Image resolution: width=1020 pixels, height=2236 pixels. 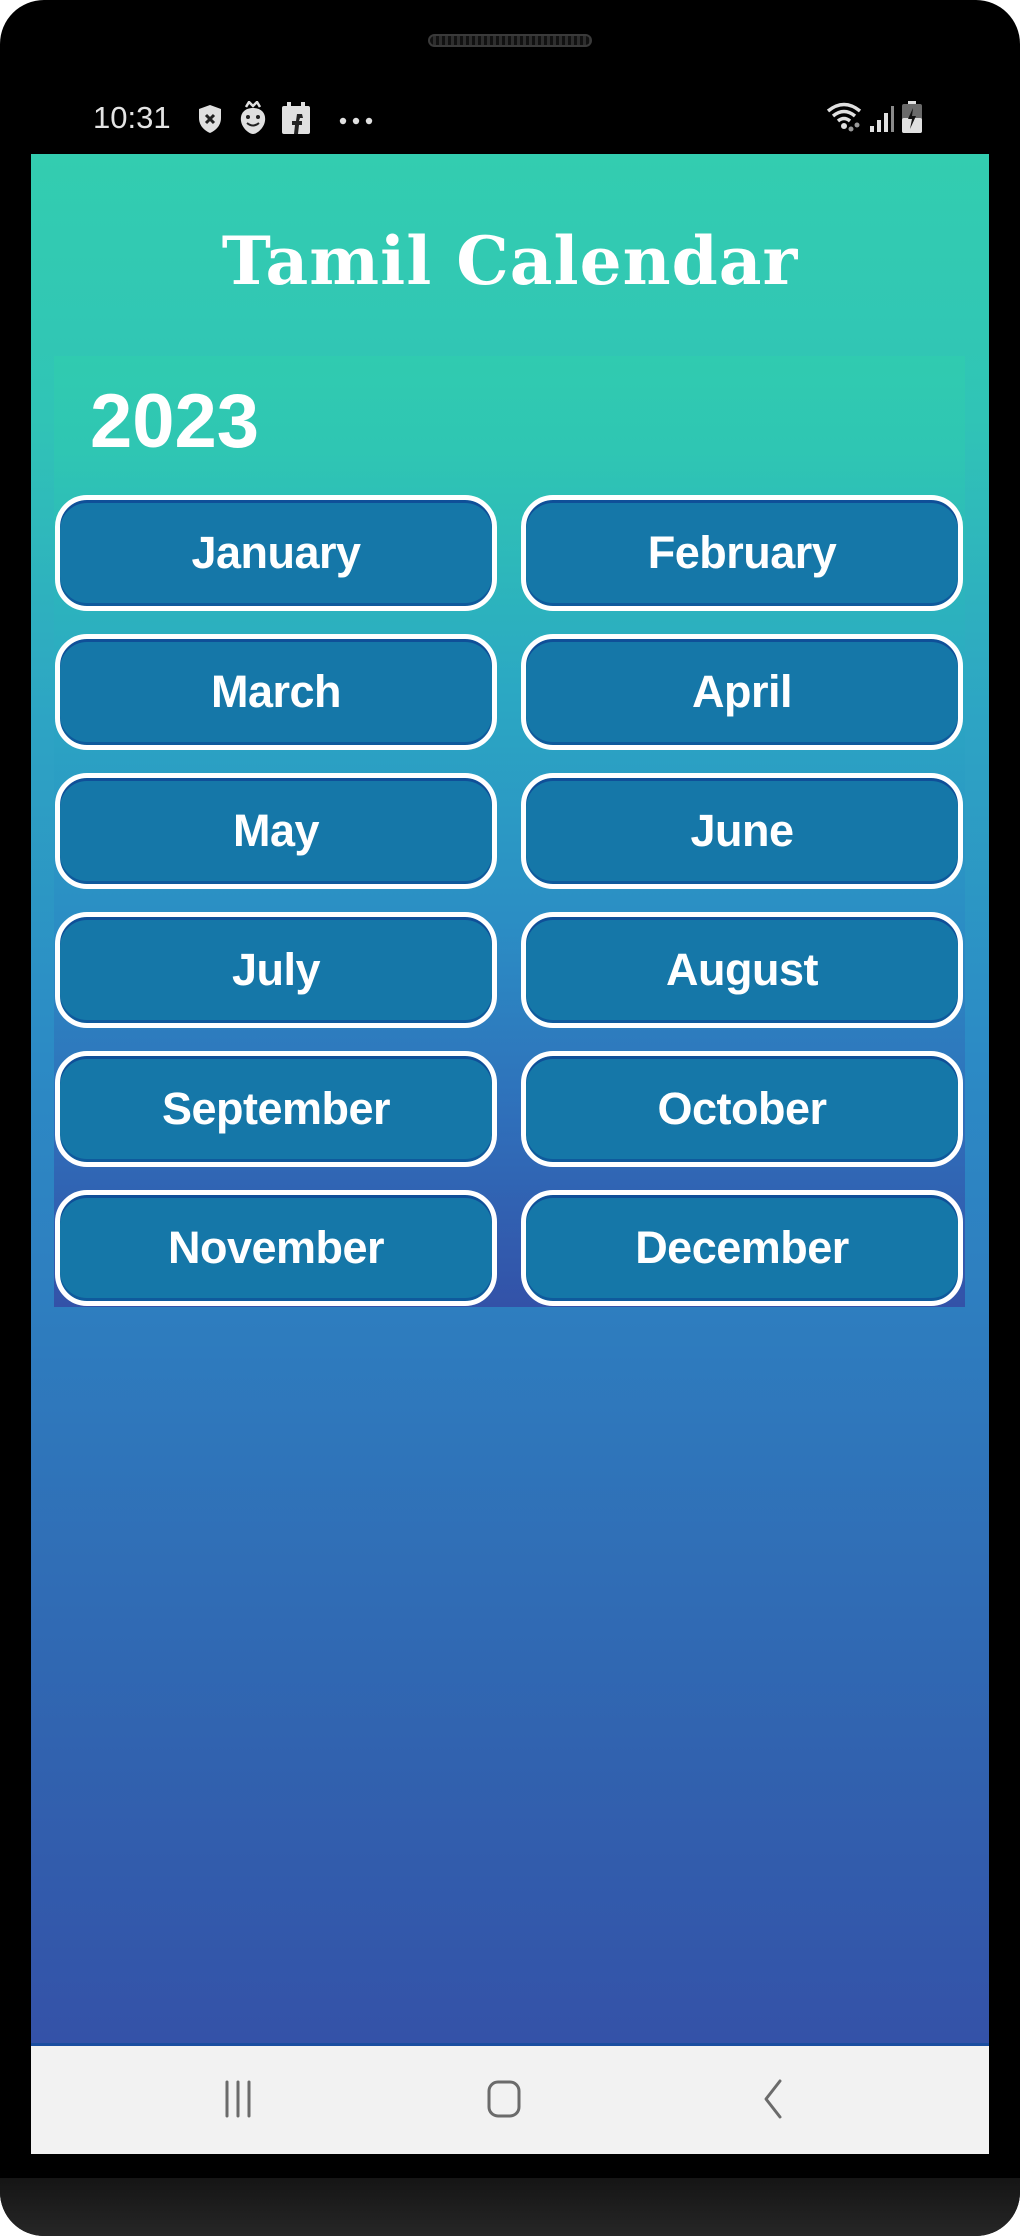 I want to click on home-icon, so click(x=504, y=2101).